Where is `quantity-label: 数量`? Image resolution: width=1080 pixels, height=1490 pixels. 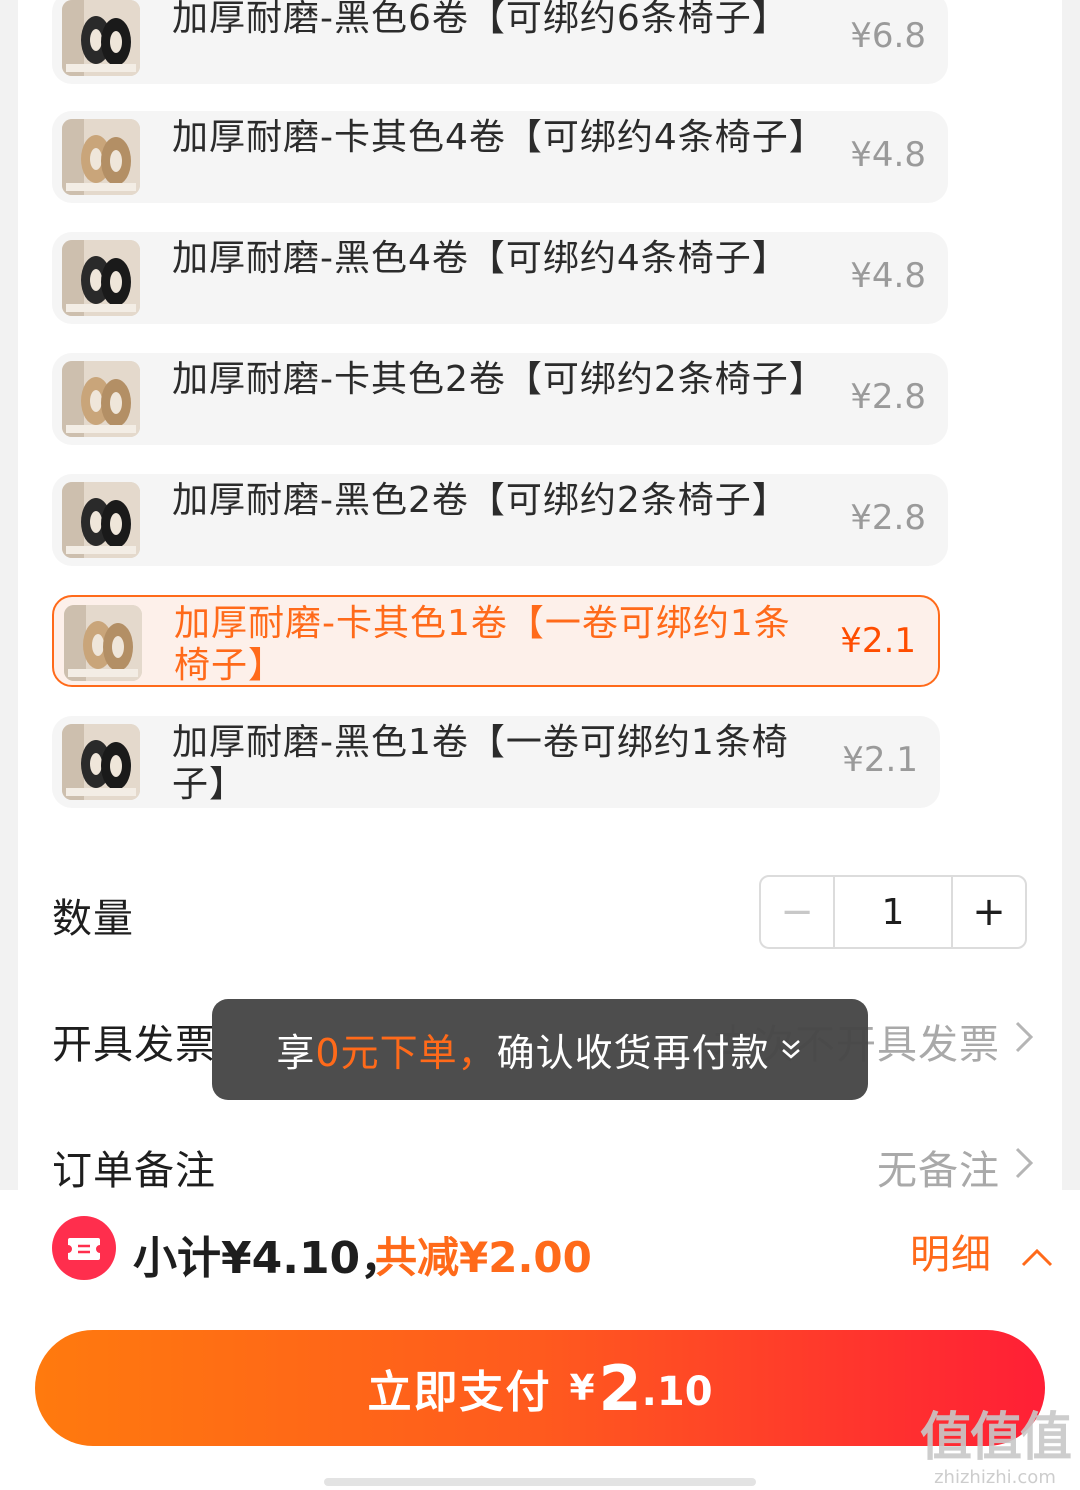
quantity-label: 数量 is located at coordinates (93, 919).